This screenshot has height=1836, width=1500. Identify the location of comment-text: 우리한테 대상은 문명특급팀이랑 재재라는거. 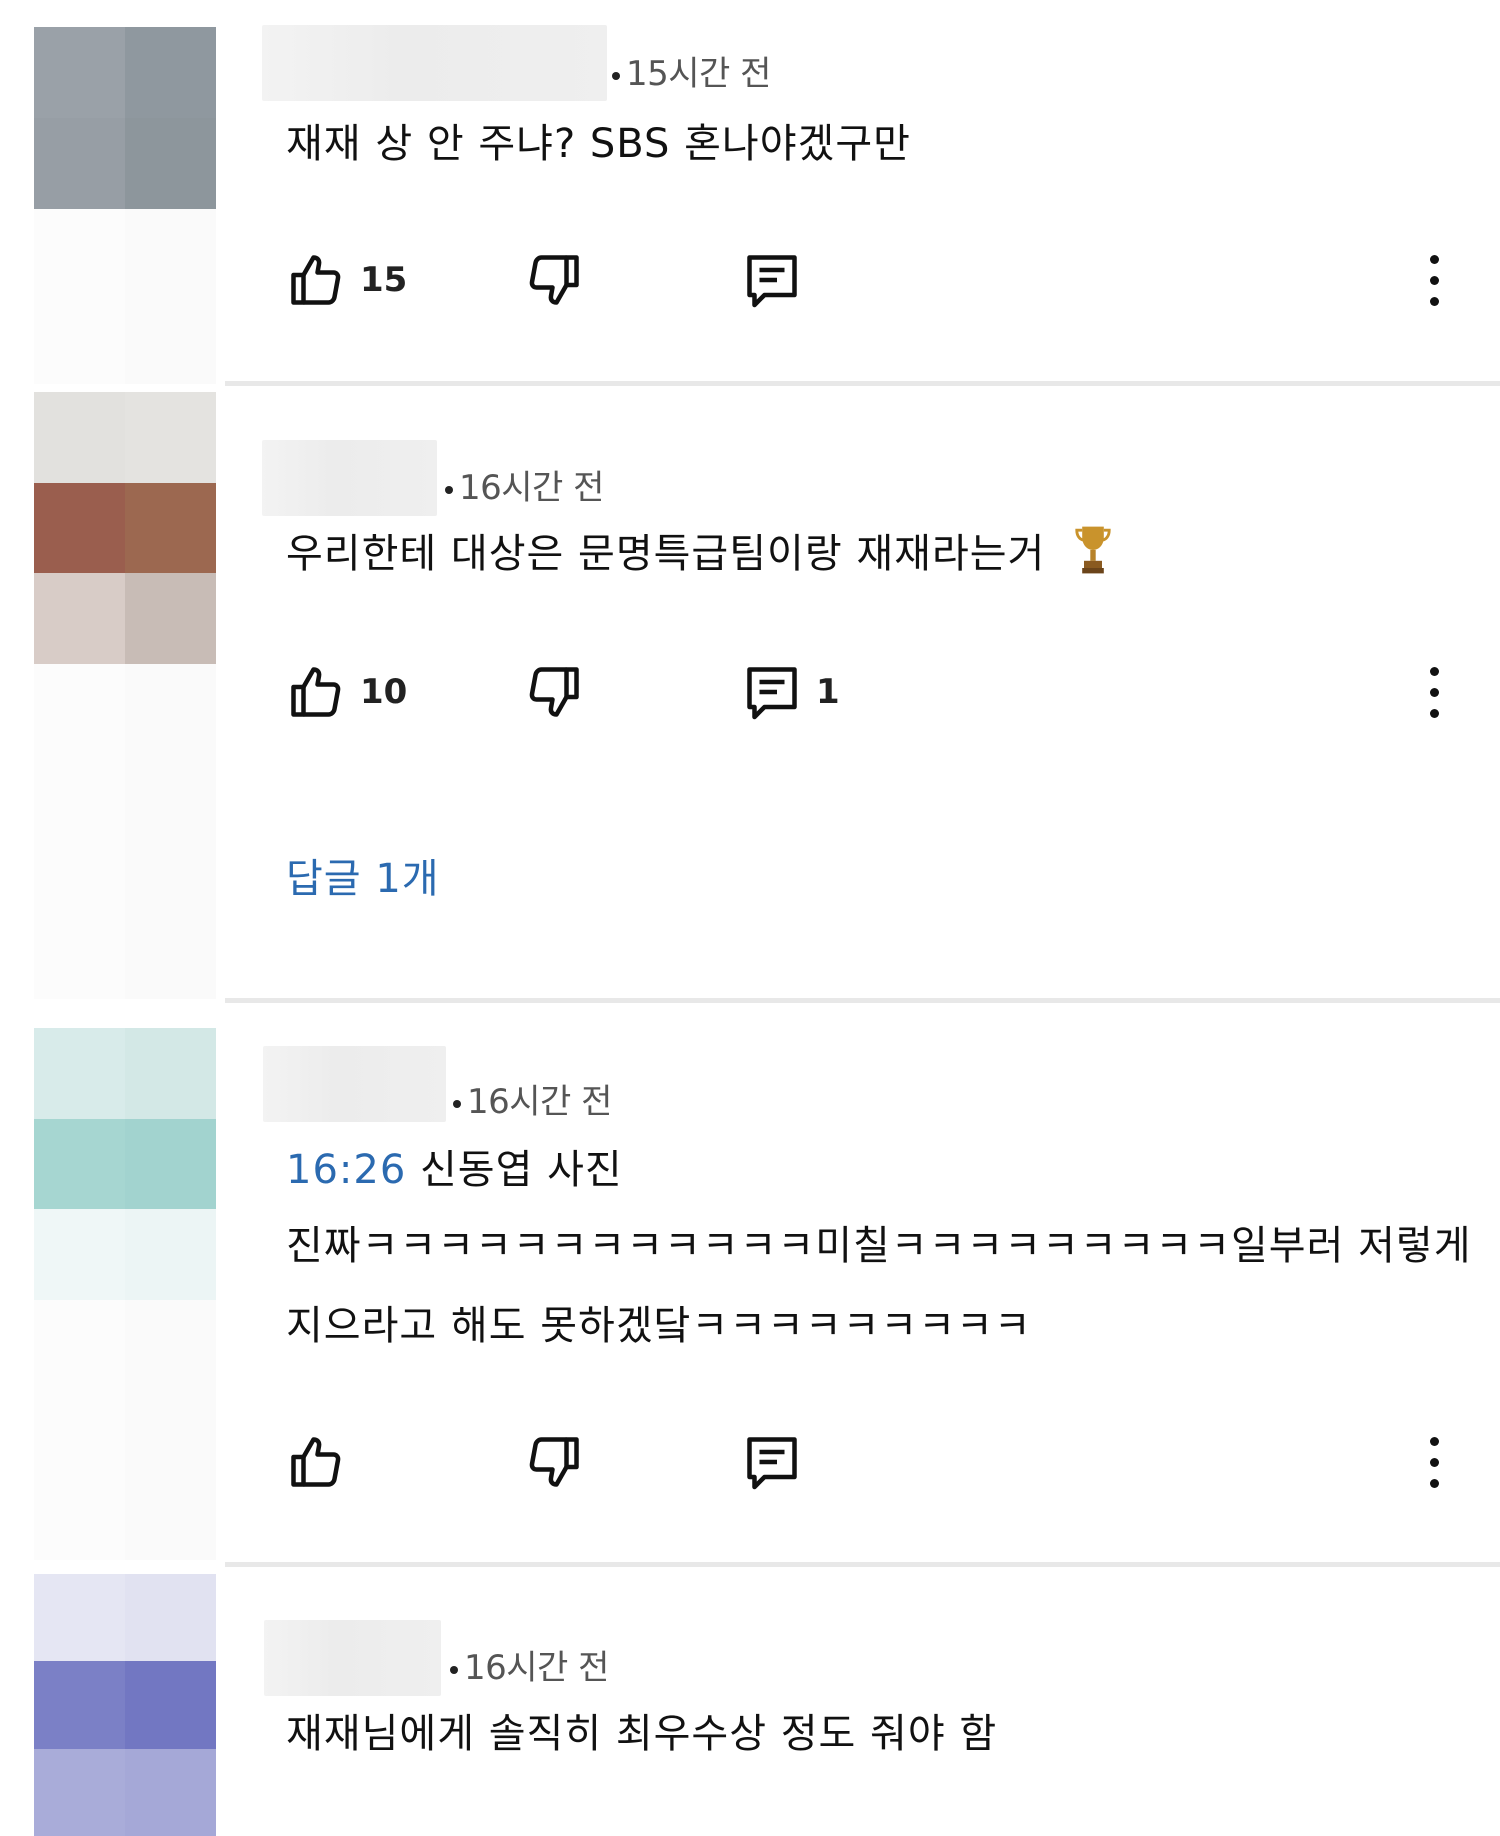
(700, 554).